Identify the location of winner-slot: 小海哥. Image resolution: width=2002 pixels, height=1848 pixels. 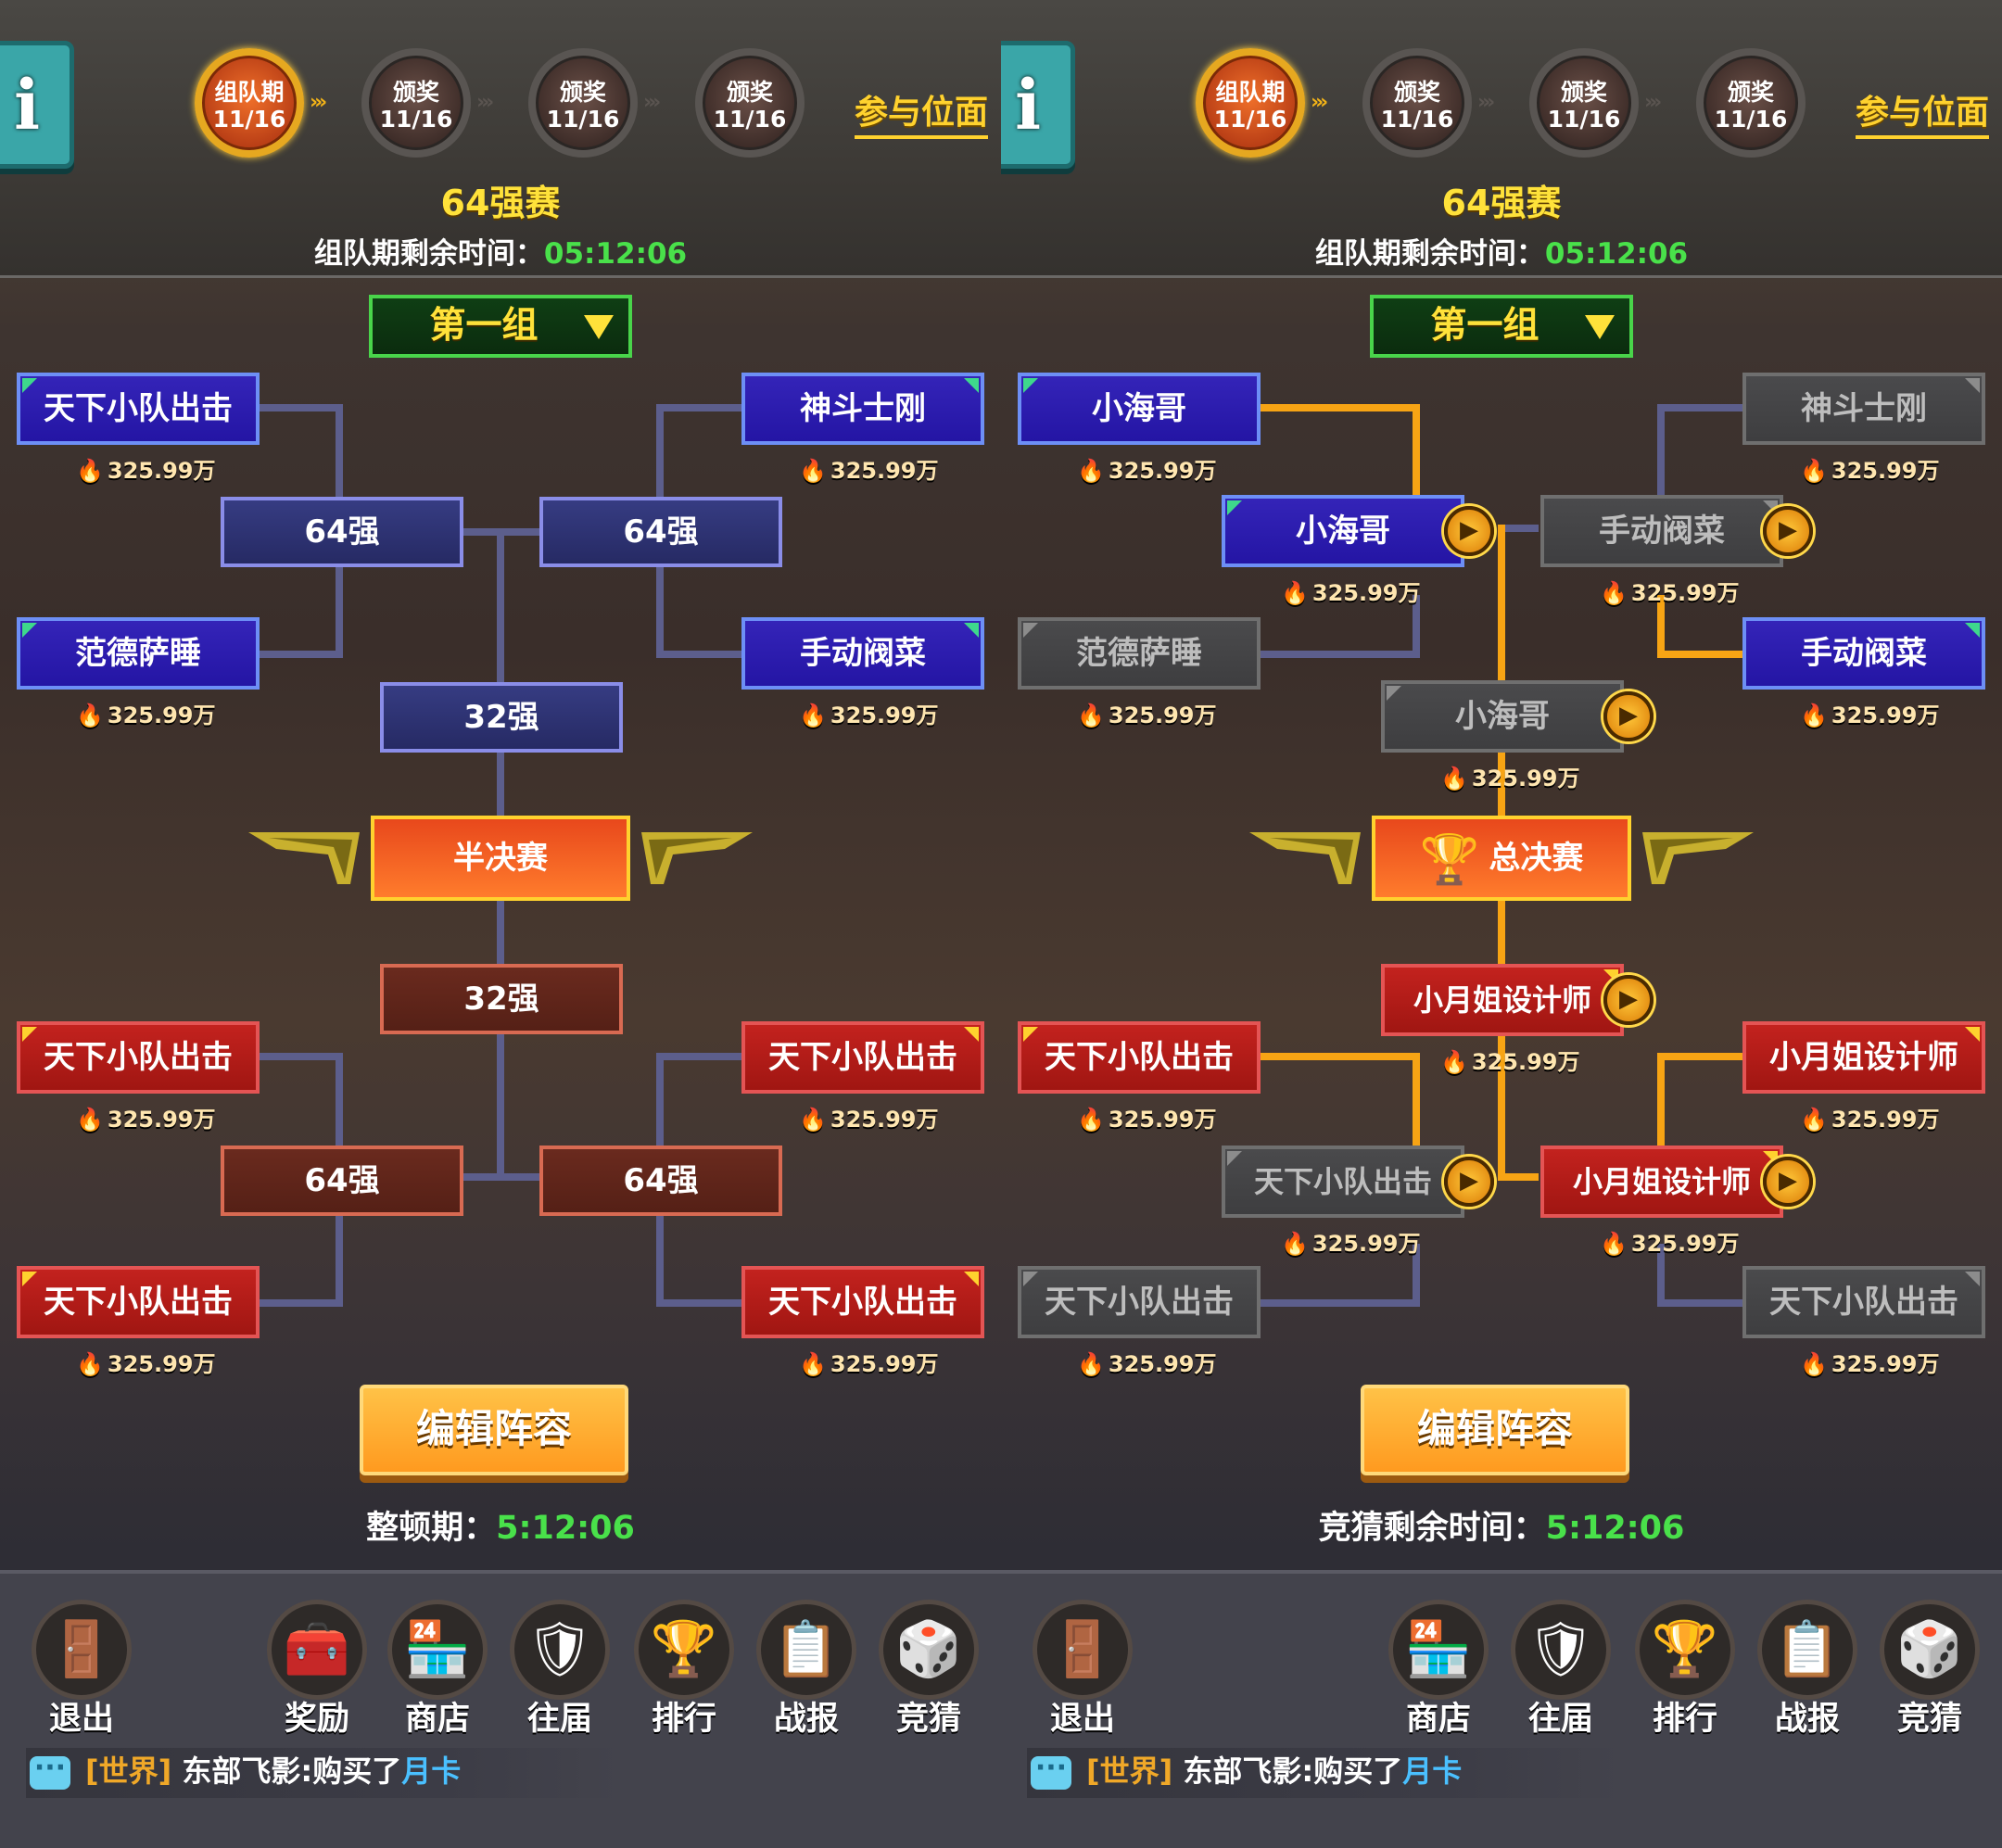
(1343, 531).